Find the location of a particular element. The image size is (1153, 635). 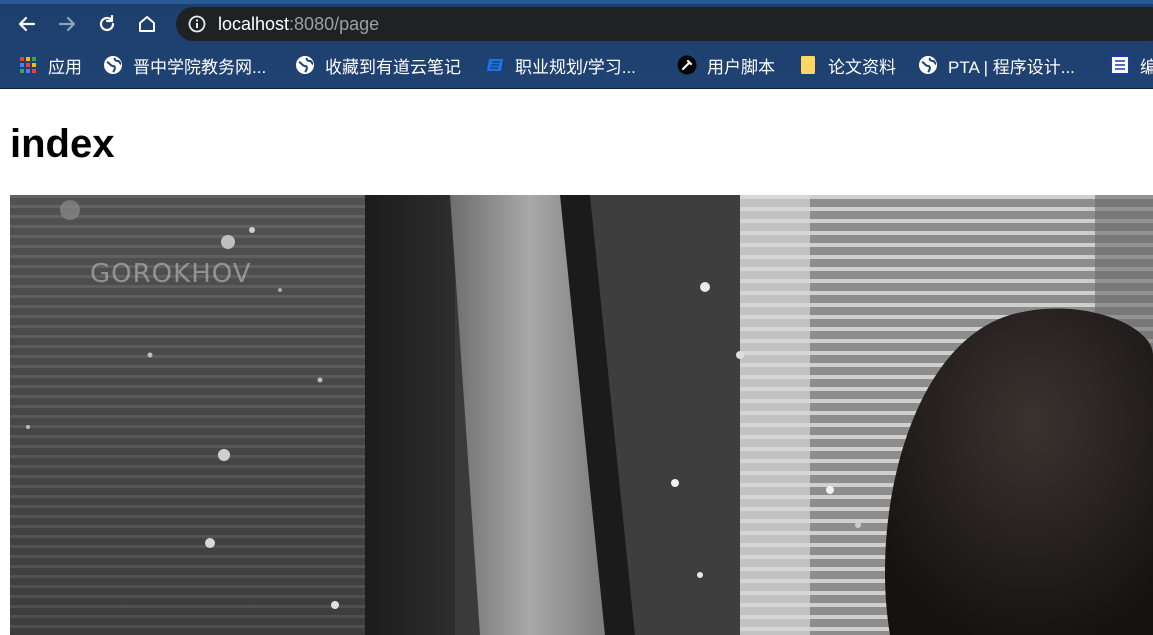

forward-button is located at coordinates (67, 24).